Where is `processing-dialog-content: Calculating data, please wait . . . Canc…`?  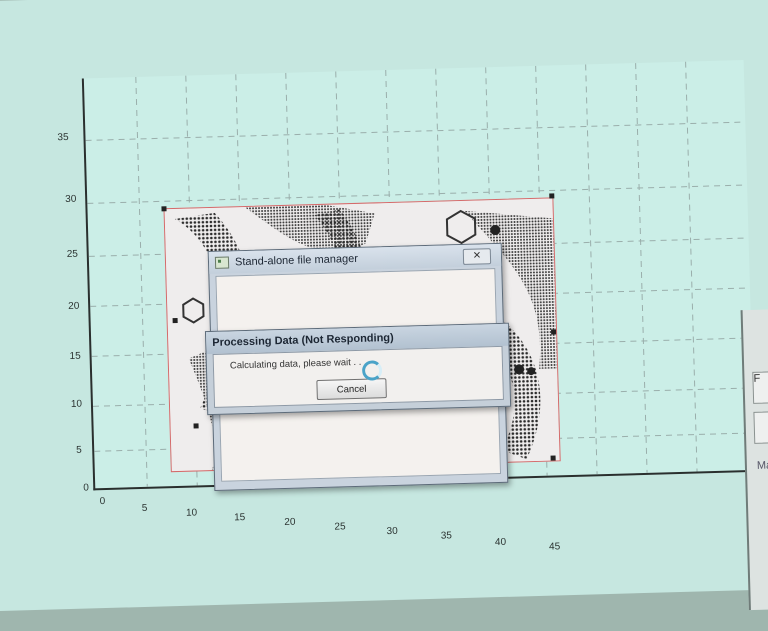 processing-dialog-content: Calculating data, please wait . . . Canc… is located at coordinates (358, 376).